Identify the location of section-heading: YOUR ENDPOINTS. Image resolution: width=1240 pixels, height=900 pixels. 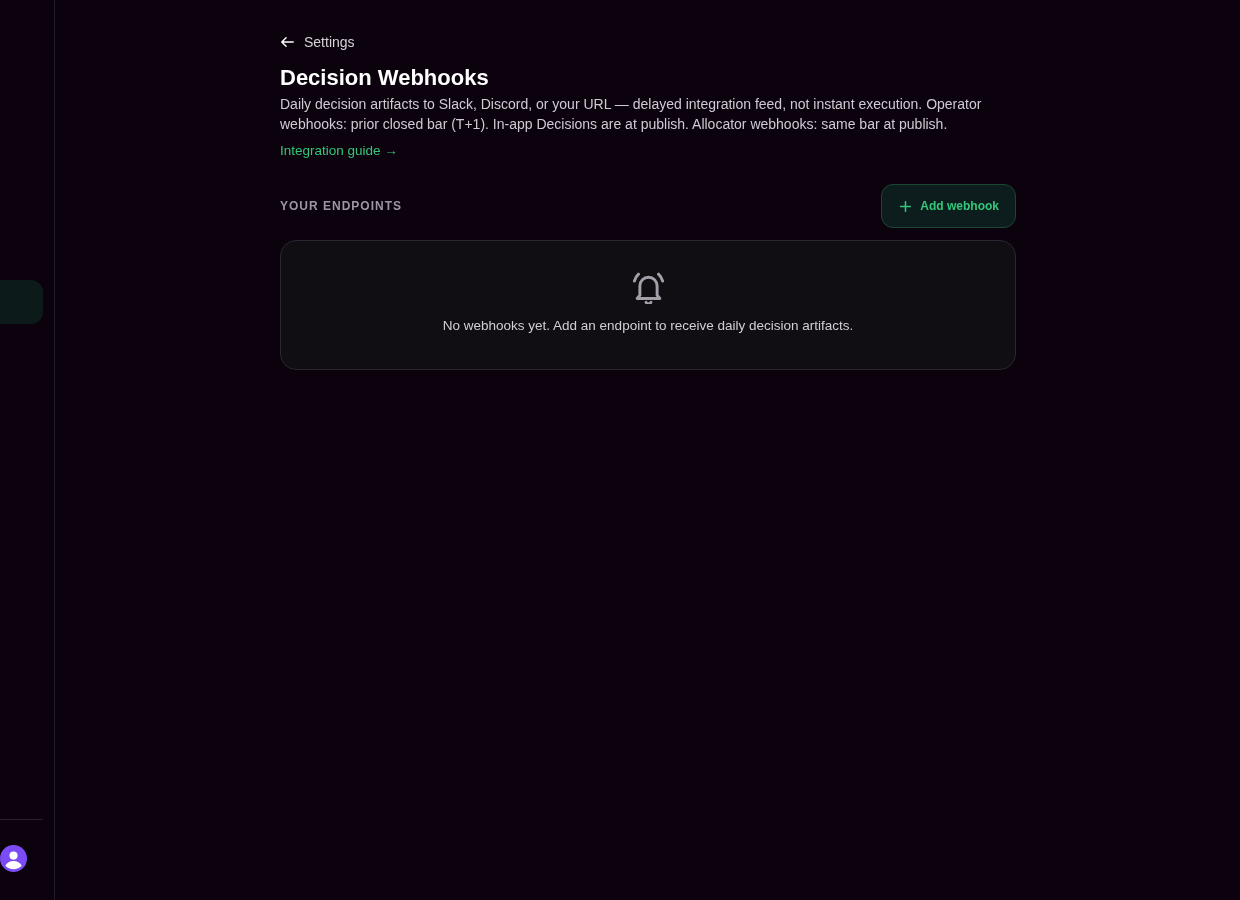
(341, 206).